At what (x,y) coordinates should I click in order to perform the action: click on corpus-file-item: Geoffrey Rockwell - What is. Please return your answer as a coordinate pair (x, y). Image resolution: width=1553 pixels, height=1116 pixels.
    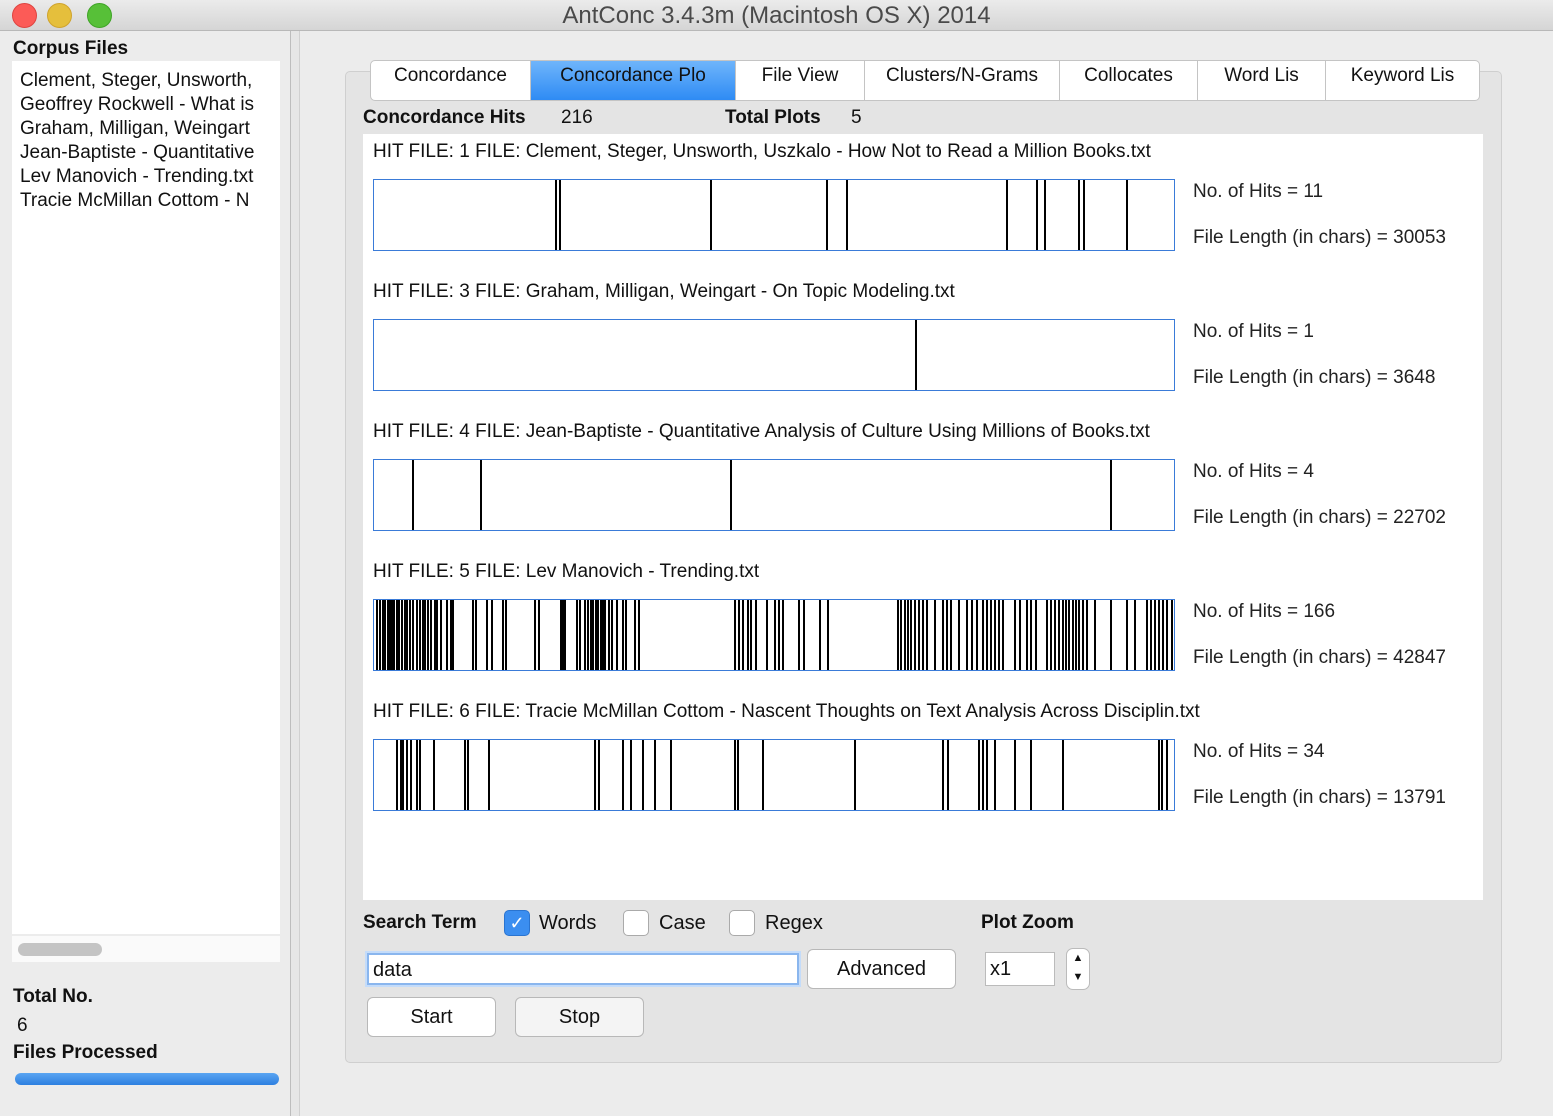
    Looking at the image, I should click on (146, 105).